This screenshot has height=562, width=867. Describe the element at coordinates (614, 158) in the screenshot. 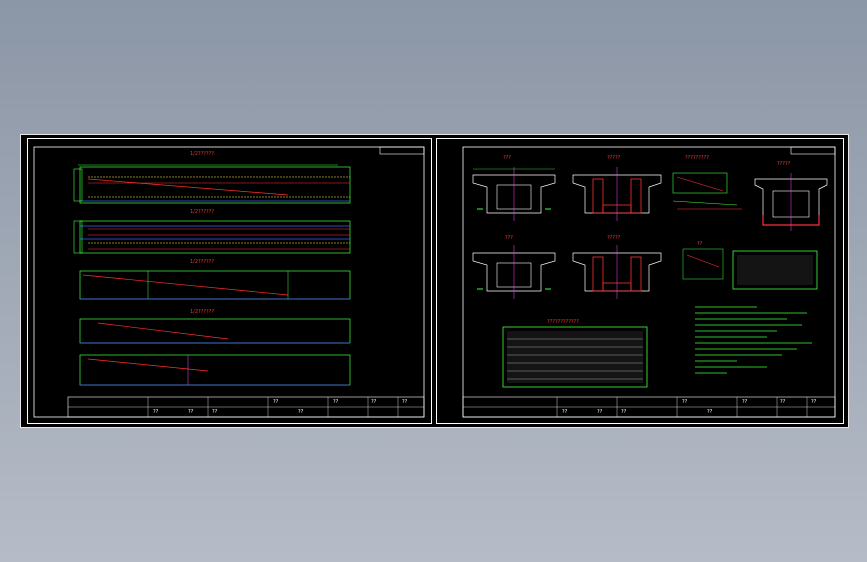

I see `section-title-2: ?????` at that location.